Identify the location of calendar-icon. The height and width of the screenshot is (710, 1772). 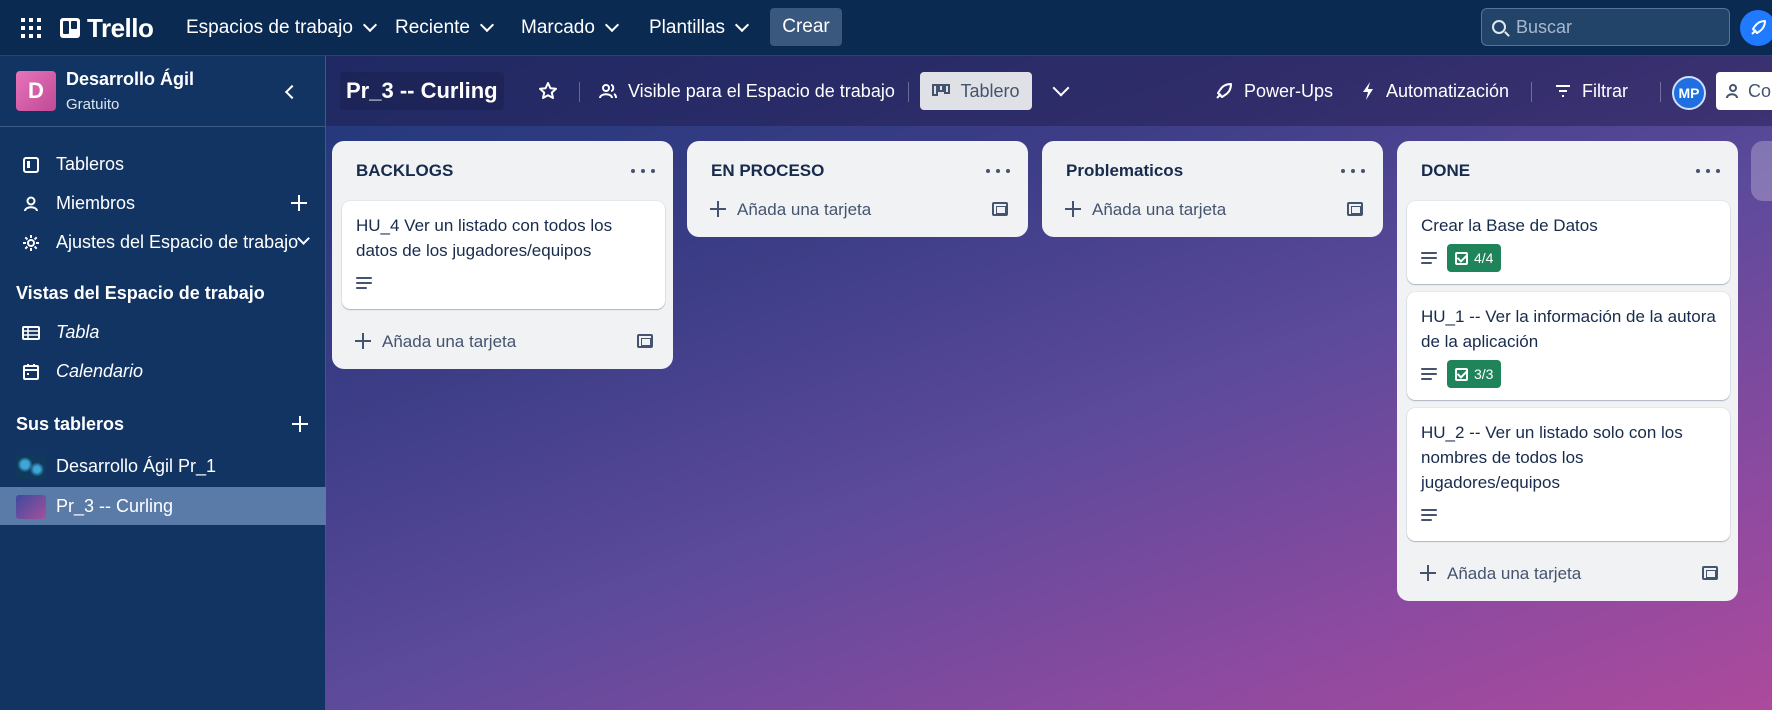
(31, 372).